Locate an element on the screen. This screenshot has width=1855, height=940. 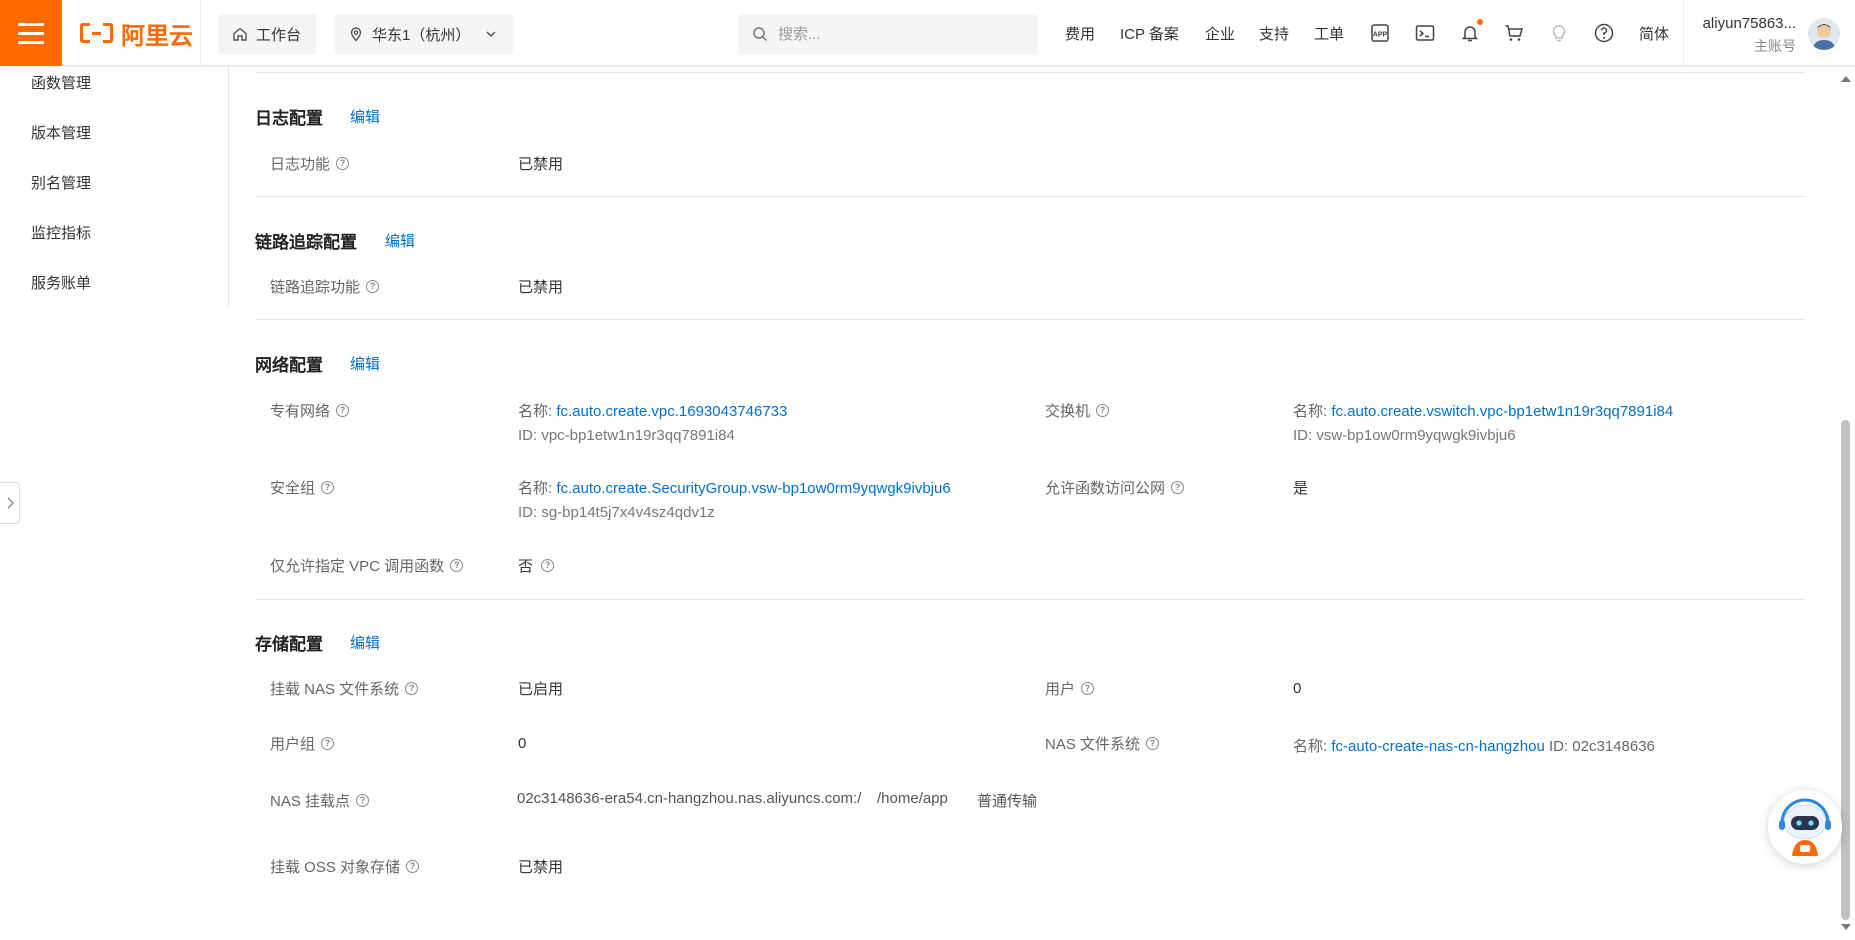
sidebar-expand-toggle is located at coordinates (10, 503).